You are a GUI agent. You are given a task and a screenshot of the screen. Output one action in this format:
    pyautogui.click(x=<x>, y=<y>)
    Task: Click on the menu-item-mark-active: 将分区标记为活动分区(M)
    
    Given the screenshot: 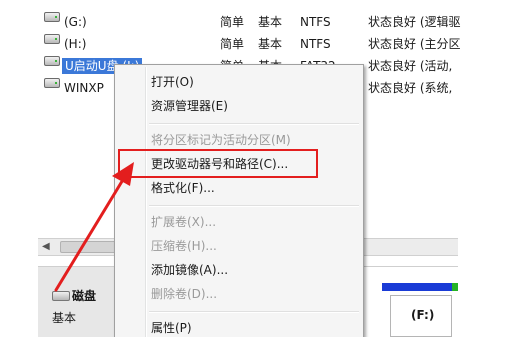 What is the action you would take?
    pyautogui.click(x=221, y=140)
    